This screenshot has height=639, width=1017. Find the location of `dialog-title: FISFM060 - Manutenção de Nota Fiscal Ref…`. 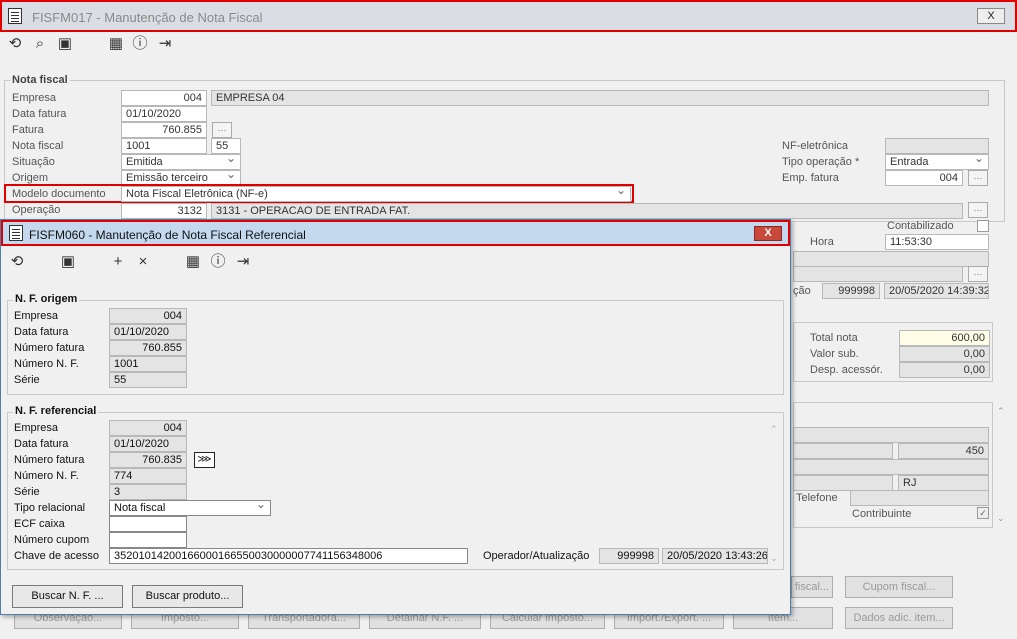

dialog-title: FISFM060 - Manutenção de Nota Fiscal Ref… is located at coordinates (167, 235).